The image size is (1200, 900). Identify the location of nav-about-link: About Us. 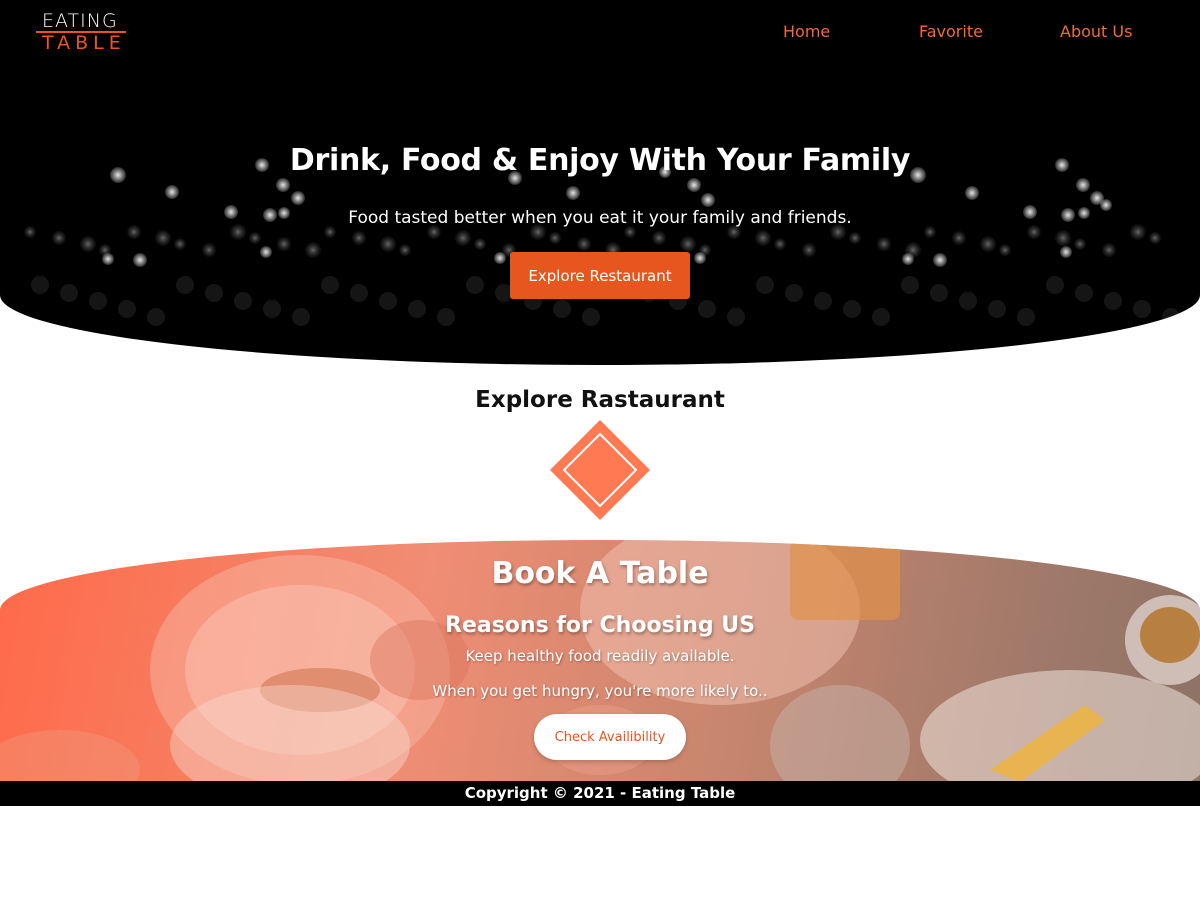
(1096, 31).